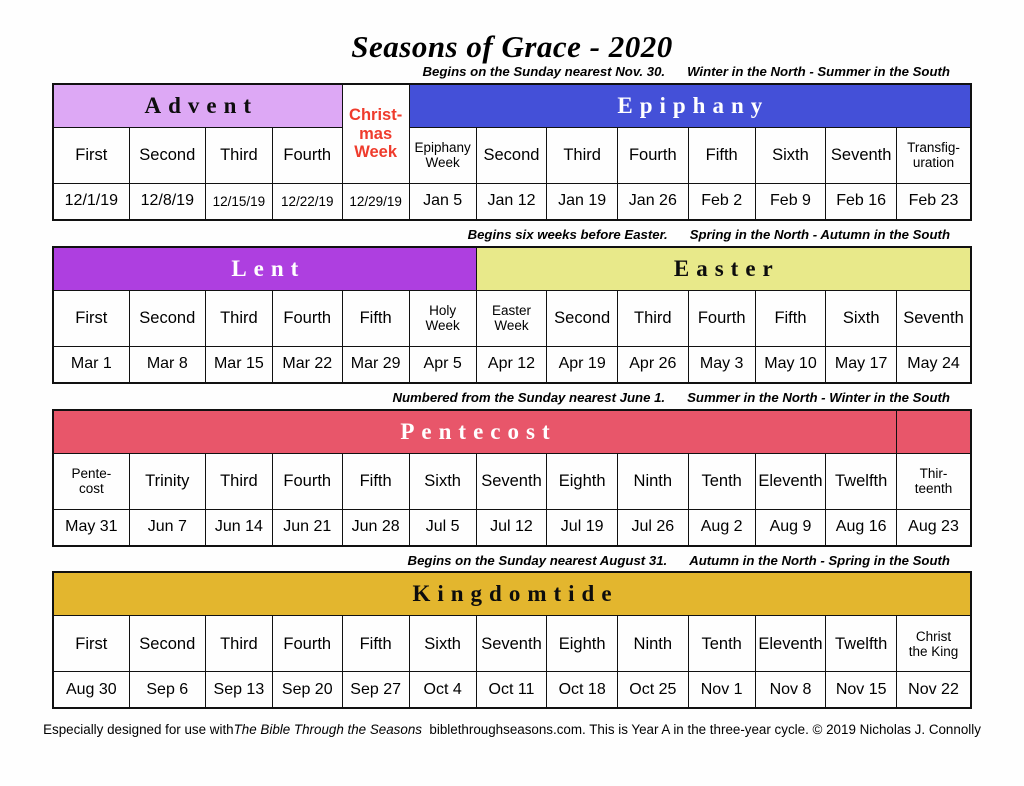 Image resolution: width=1024 pixels, height=786 pixels. Describe the element at coordinates (529, 397) in the screenshot. I see `caption-start-rule: Numbered from the Sunday nearest June 1.` at that location.